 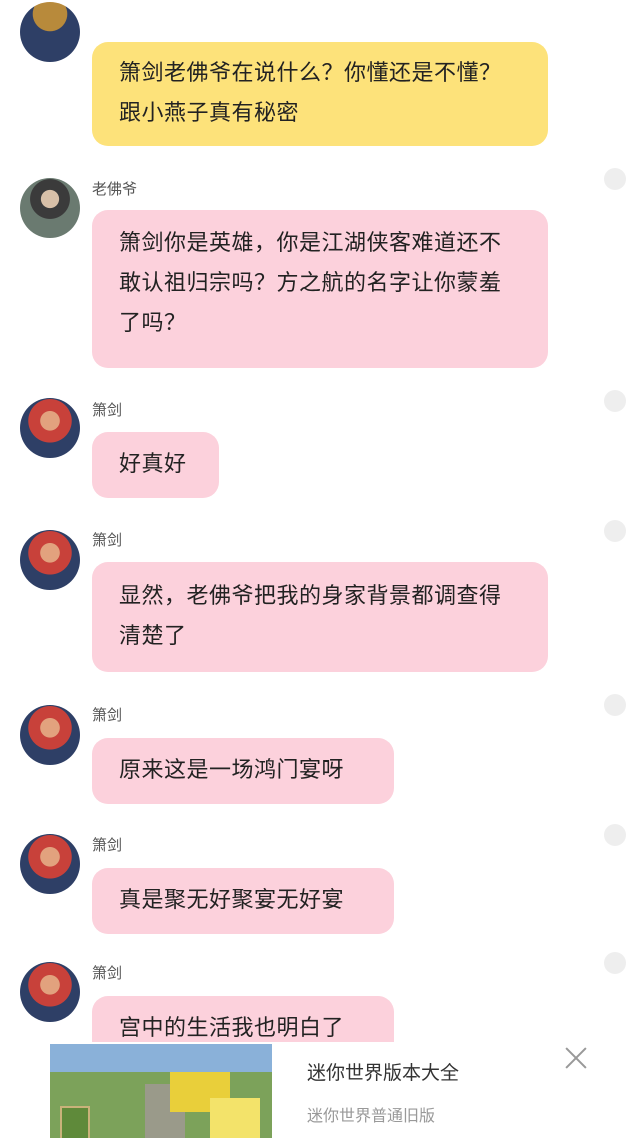 I want to click on message-bubble: 好真好, so click(x=155, y=465).